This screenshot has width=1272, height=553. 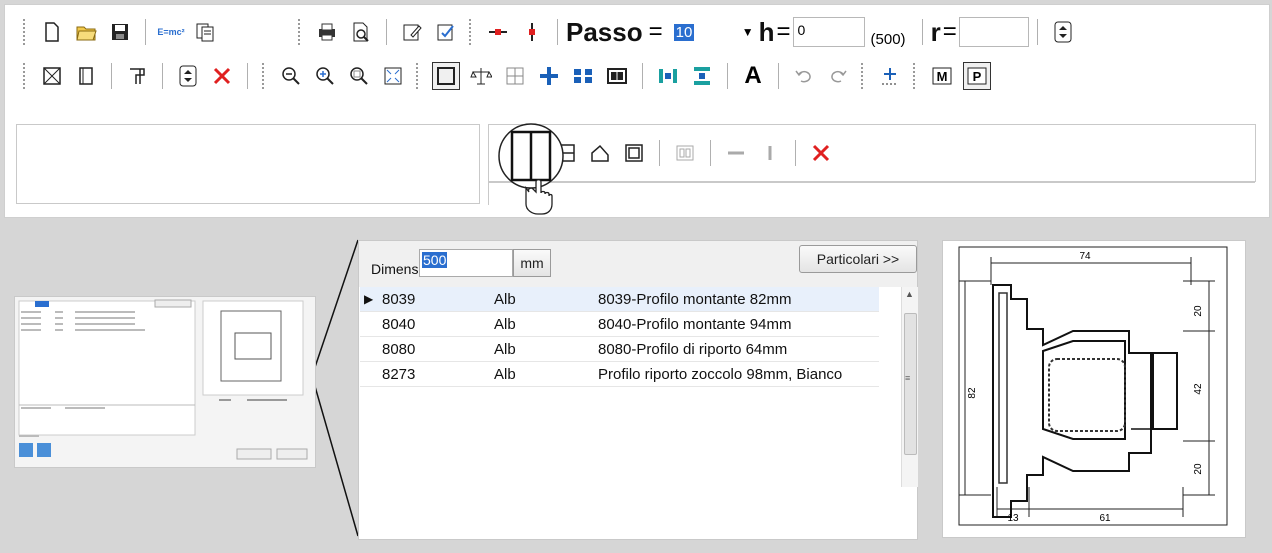 What do you see at coordinates (910, 384) in the screenshot?
I see `scrollbar-thumb` at bounding box center [910, 384].